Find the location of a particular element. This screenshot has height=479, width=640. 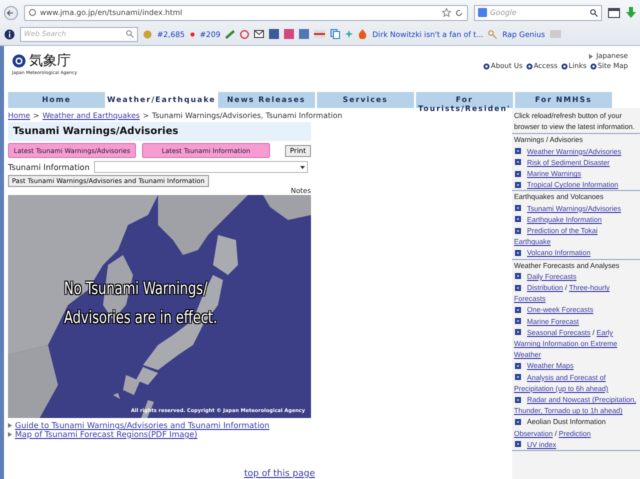

google-icon is located at coordinates (482, 13).